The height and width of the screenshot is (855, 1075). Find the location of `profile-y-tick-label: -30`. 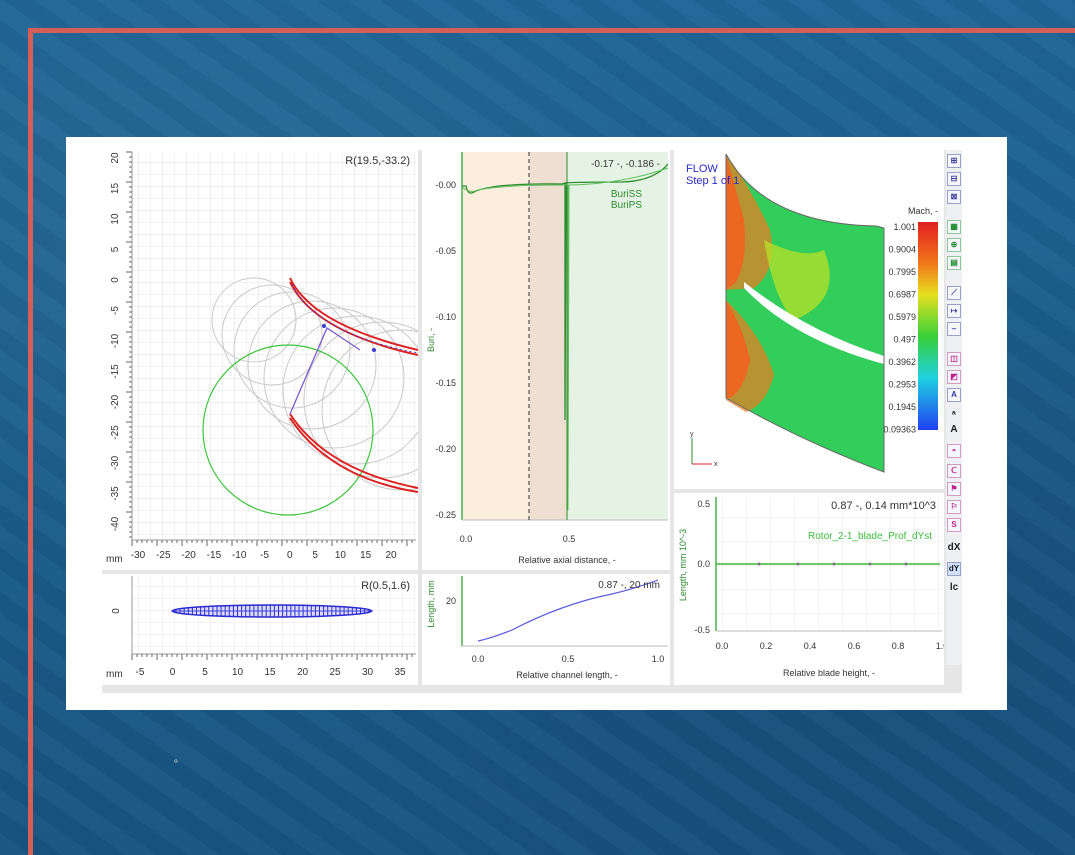

profile-y-tick-label: -30 is located at coordinates (115, 462).